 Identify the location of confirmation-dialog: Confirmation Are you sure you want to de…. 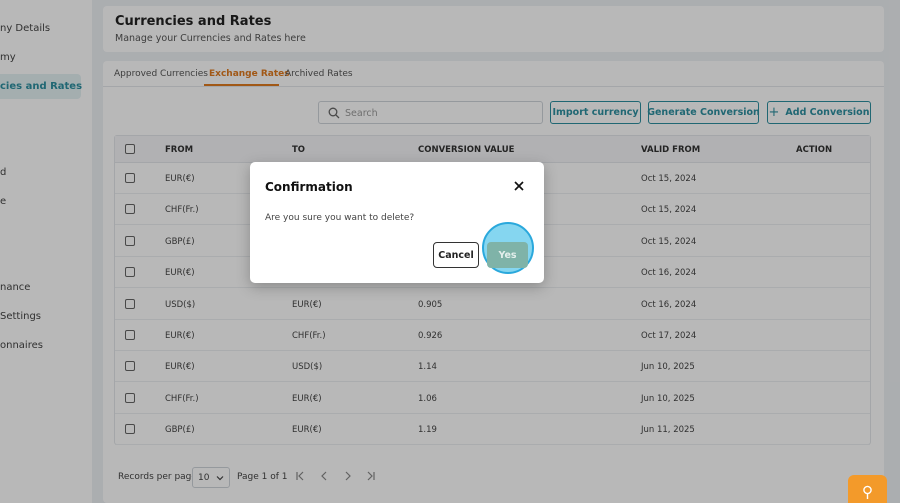
(397, 222).